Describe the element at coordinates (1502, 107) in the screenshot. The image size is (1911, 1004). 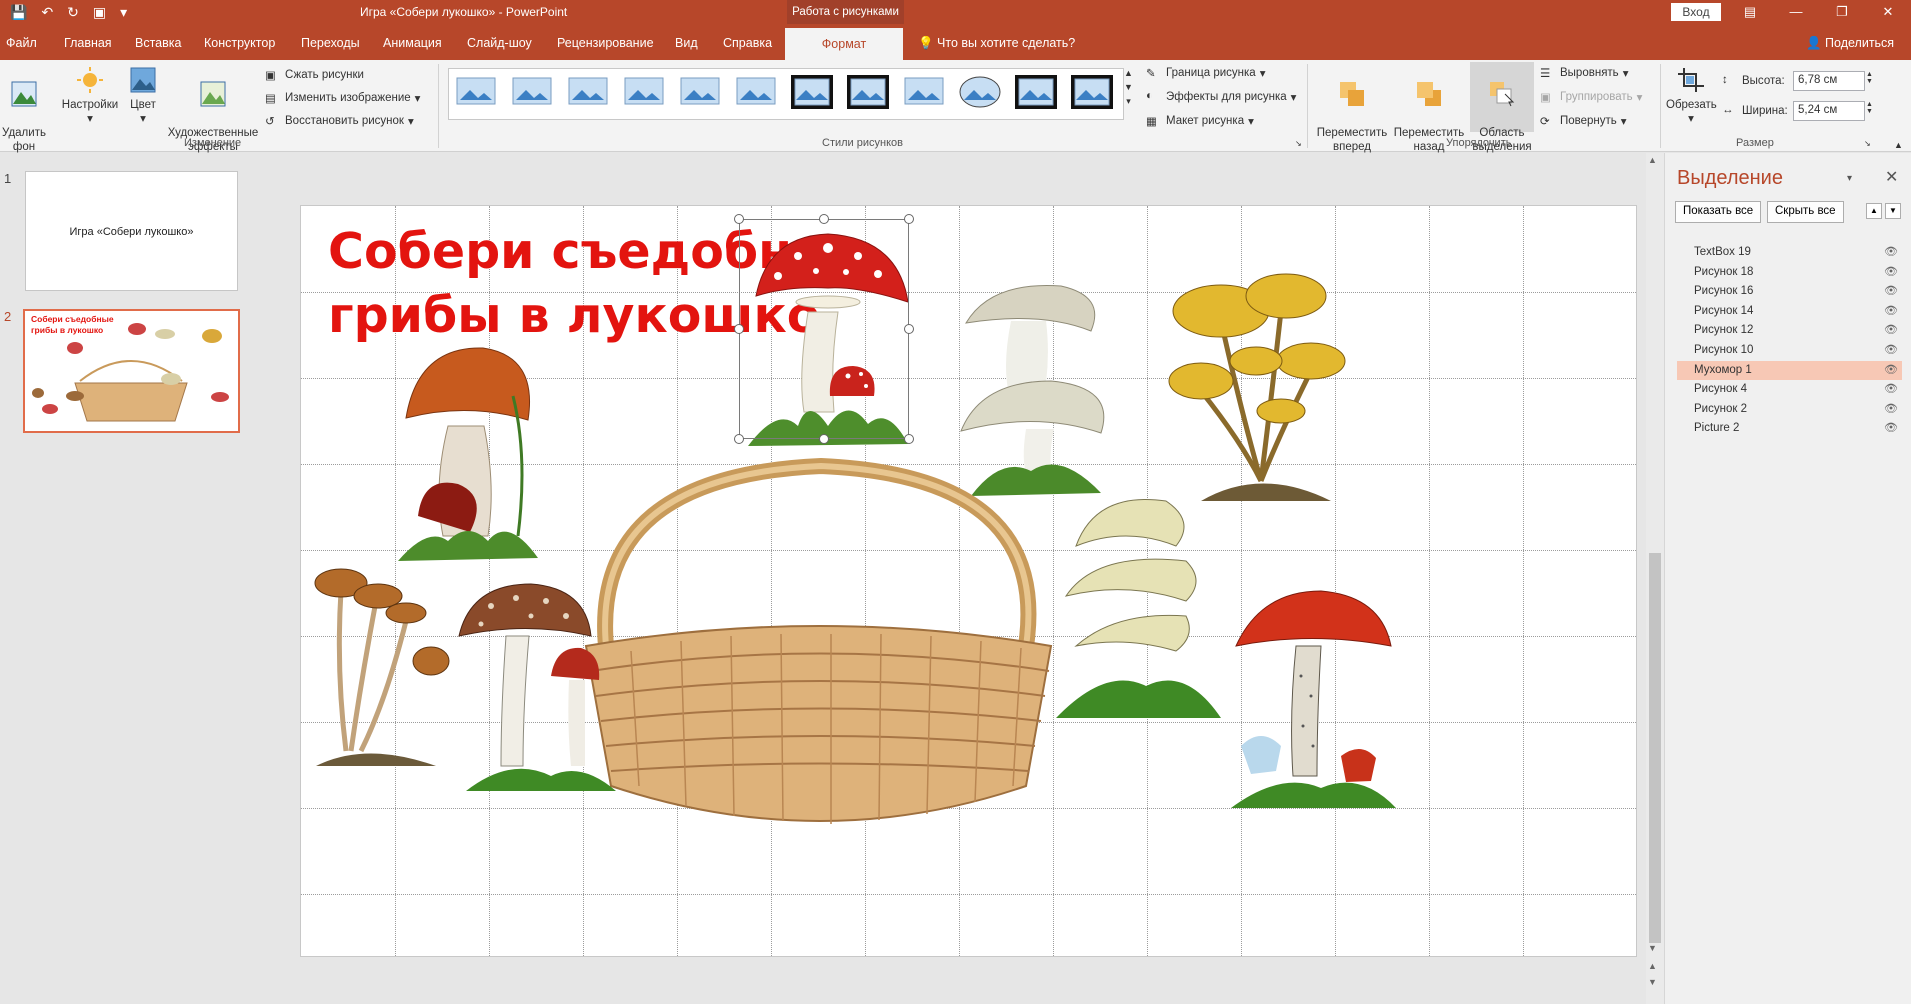
I see `selection-pane-button: Область выделения` at that location.